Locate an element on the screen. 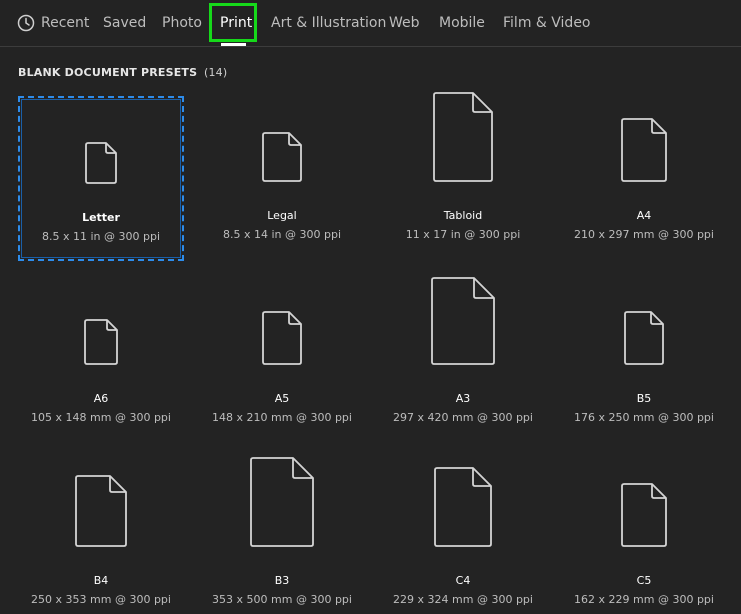 This screenshot has width=741, height=614. preset-card-b3: B3 353 x 500 mm @ 300 ppi is located at coordinates (282, 535).